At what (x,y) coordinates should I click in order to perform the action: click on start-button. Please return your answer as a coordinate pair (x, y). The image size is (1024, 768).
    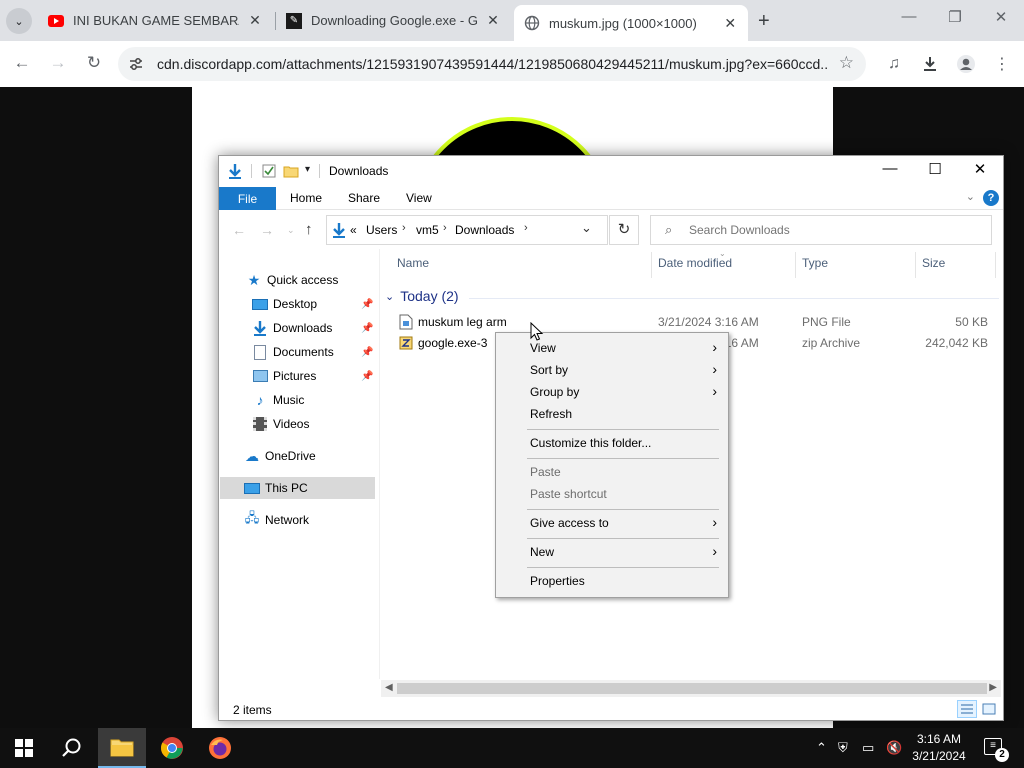
    Looking at the image, I should click on (24, 748).